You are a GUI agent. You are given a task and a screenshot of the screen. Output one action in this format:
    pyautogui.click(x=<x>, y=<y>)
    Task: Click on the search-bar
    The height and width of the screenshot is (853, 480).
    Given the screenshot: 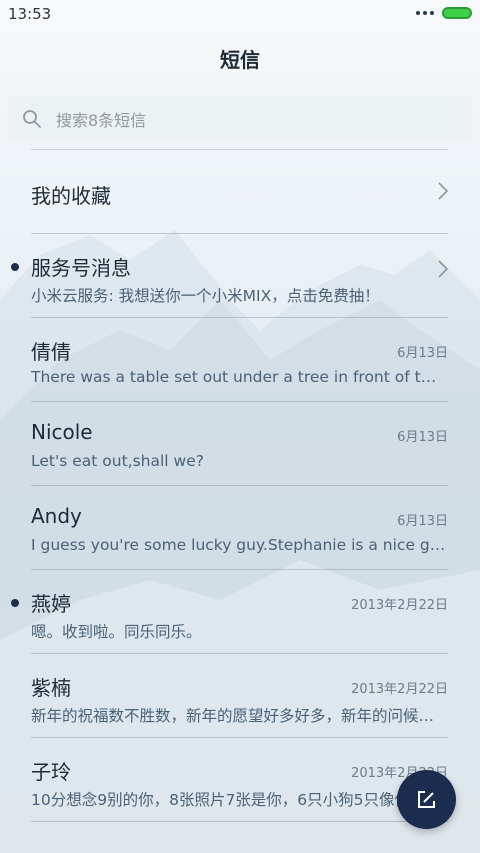 What is the action you would take?
    pyautogui.click(x=240, y=119)
    